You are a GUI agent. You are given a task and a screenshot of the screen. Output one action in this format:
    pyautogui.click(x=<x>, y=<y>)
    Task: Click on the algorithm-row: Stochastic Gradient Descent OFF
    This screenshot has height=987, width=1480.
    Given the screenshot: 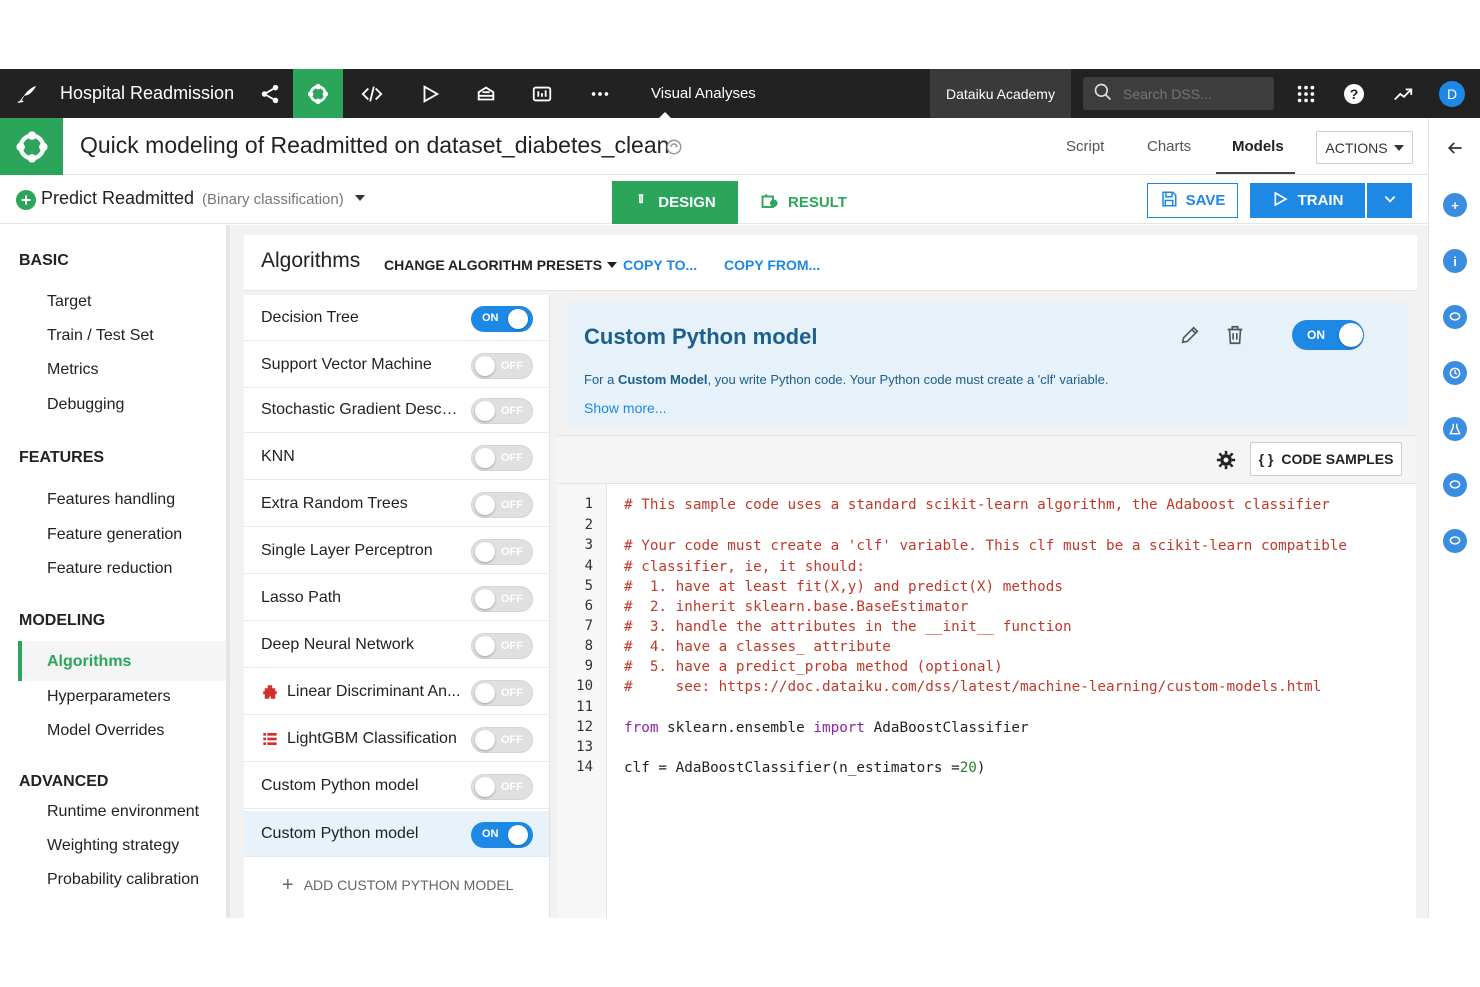 What is the action you would take?
    pyautogui.click(x=396, y=410)
    